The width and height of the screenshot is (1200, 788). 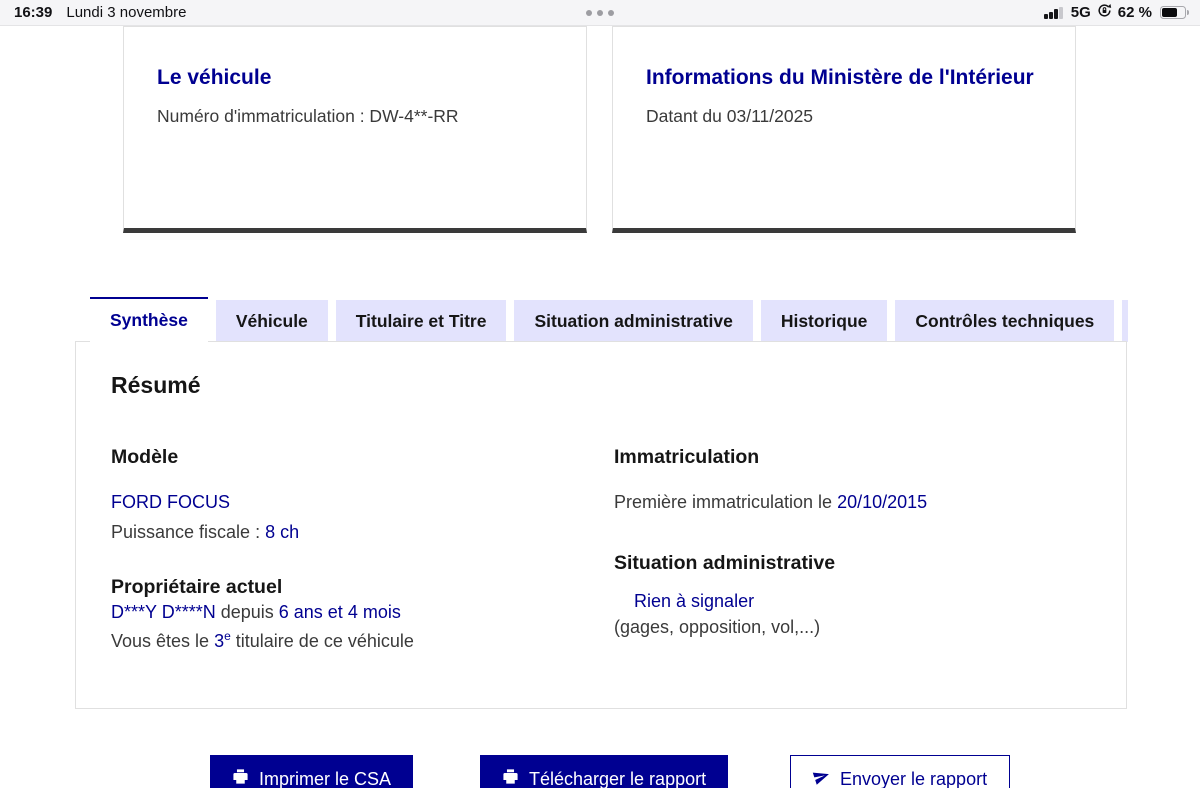 What do you see at coordinates (149, 319) in the screenshot?
I see `tab-synthese: Synthèse` at bounding box center [149, 319].